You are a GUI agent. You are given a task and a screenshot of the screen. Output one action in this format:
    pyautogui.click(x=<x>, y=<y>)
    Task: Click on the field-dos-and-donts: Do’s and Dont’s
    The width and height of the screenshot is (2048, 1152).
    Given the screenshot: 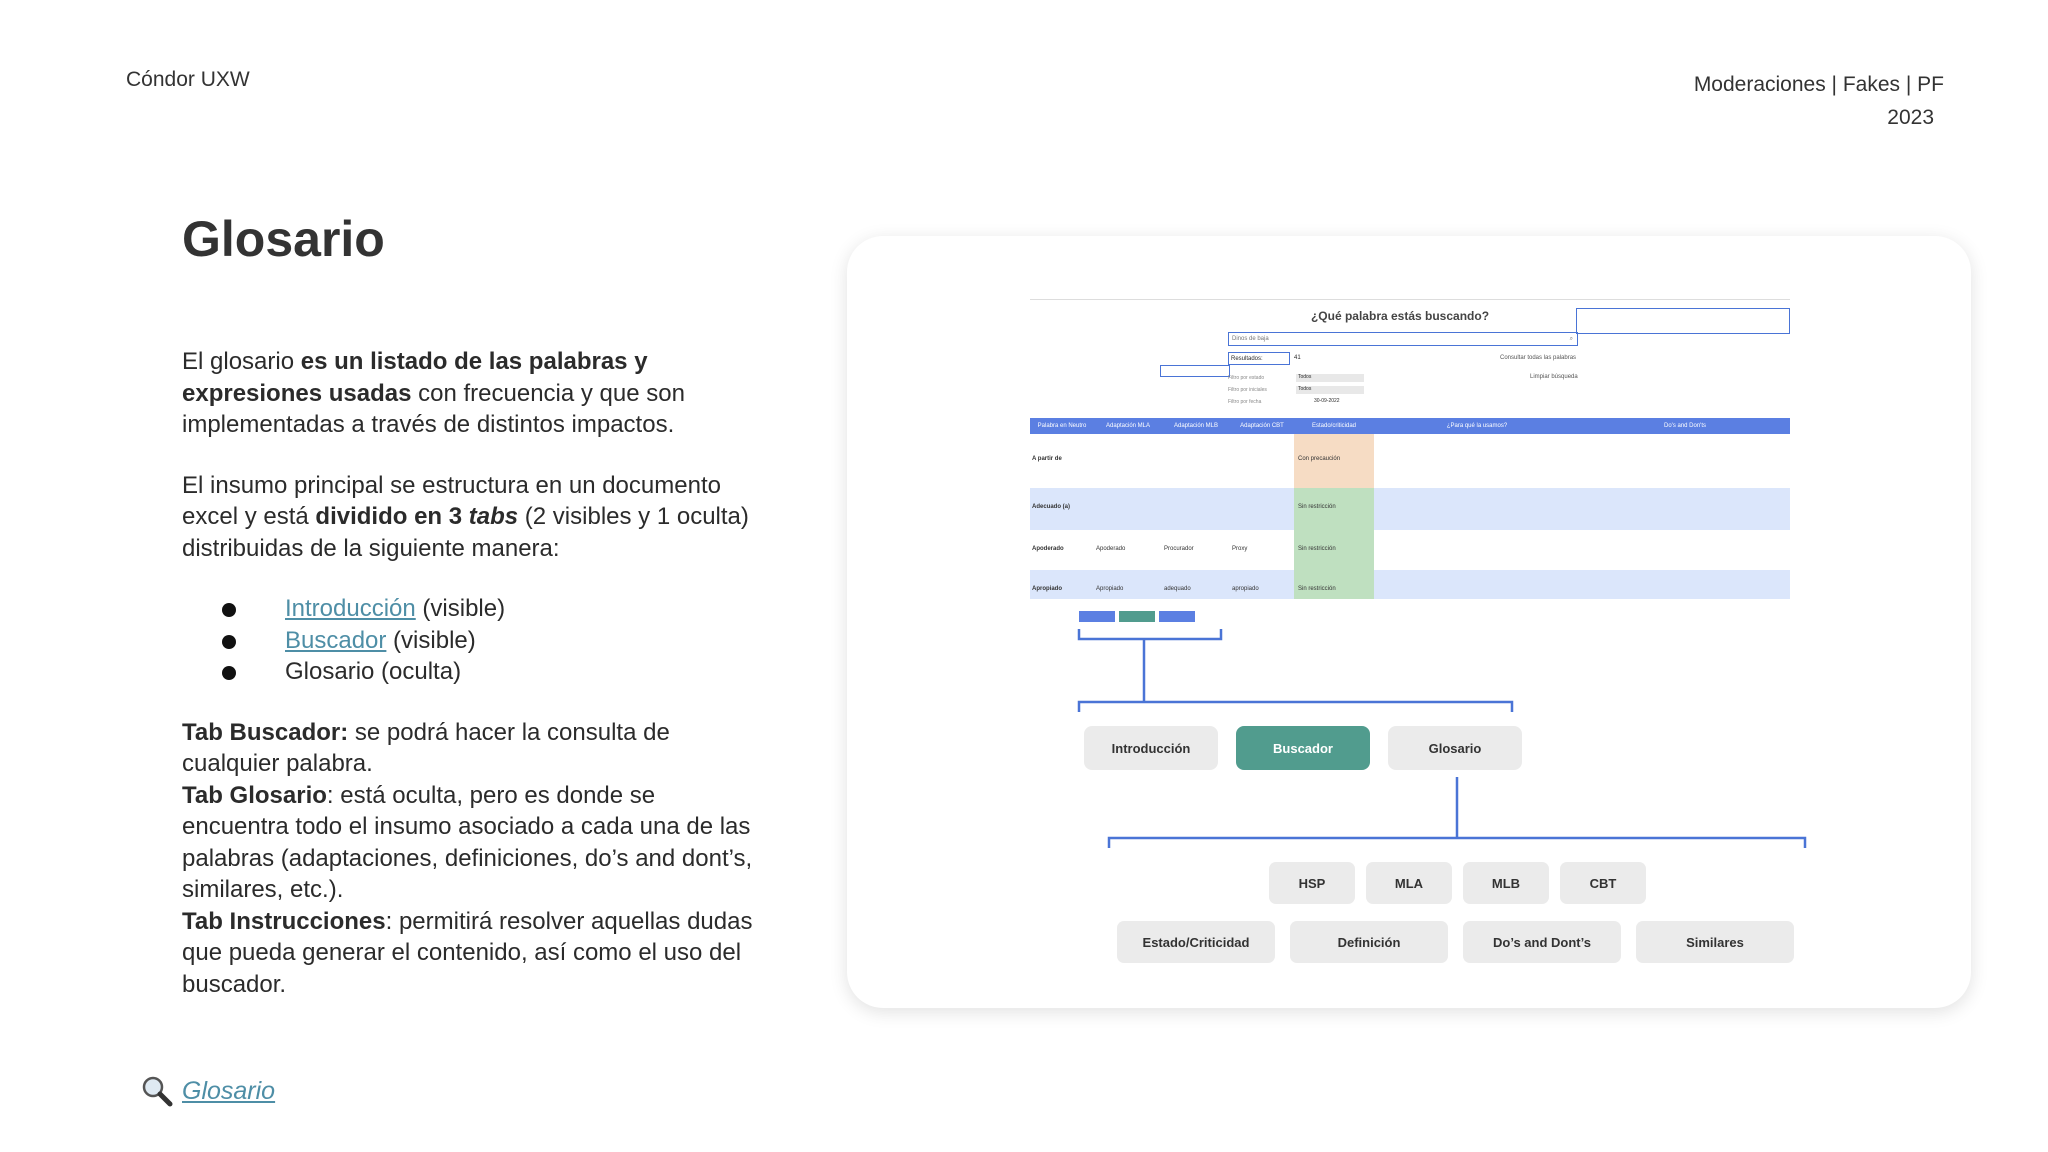 What is the action you would take?
    pyautogui.click(x=1542, y=942)
    